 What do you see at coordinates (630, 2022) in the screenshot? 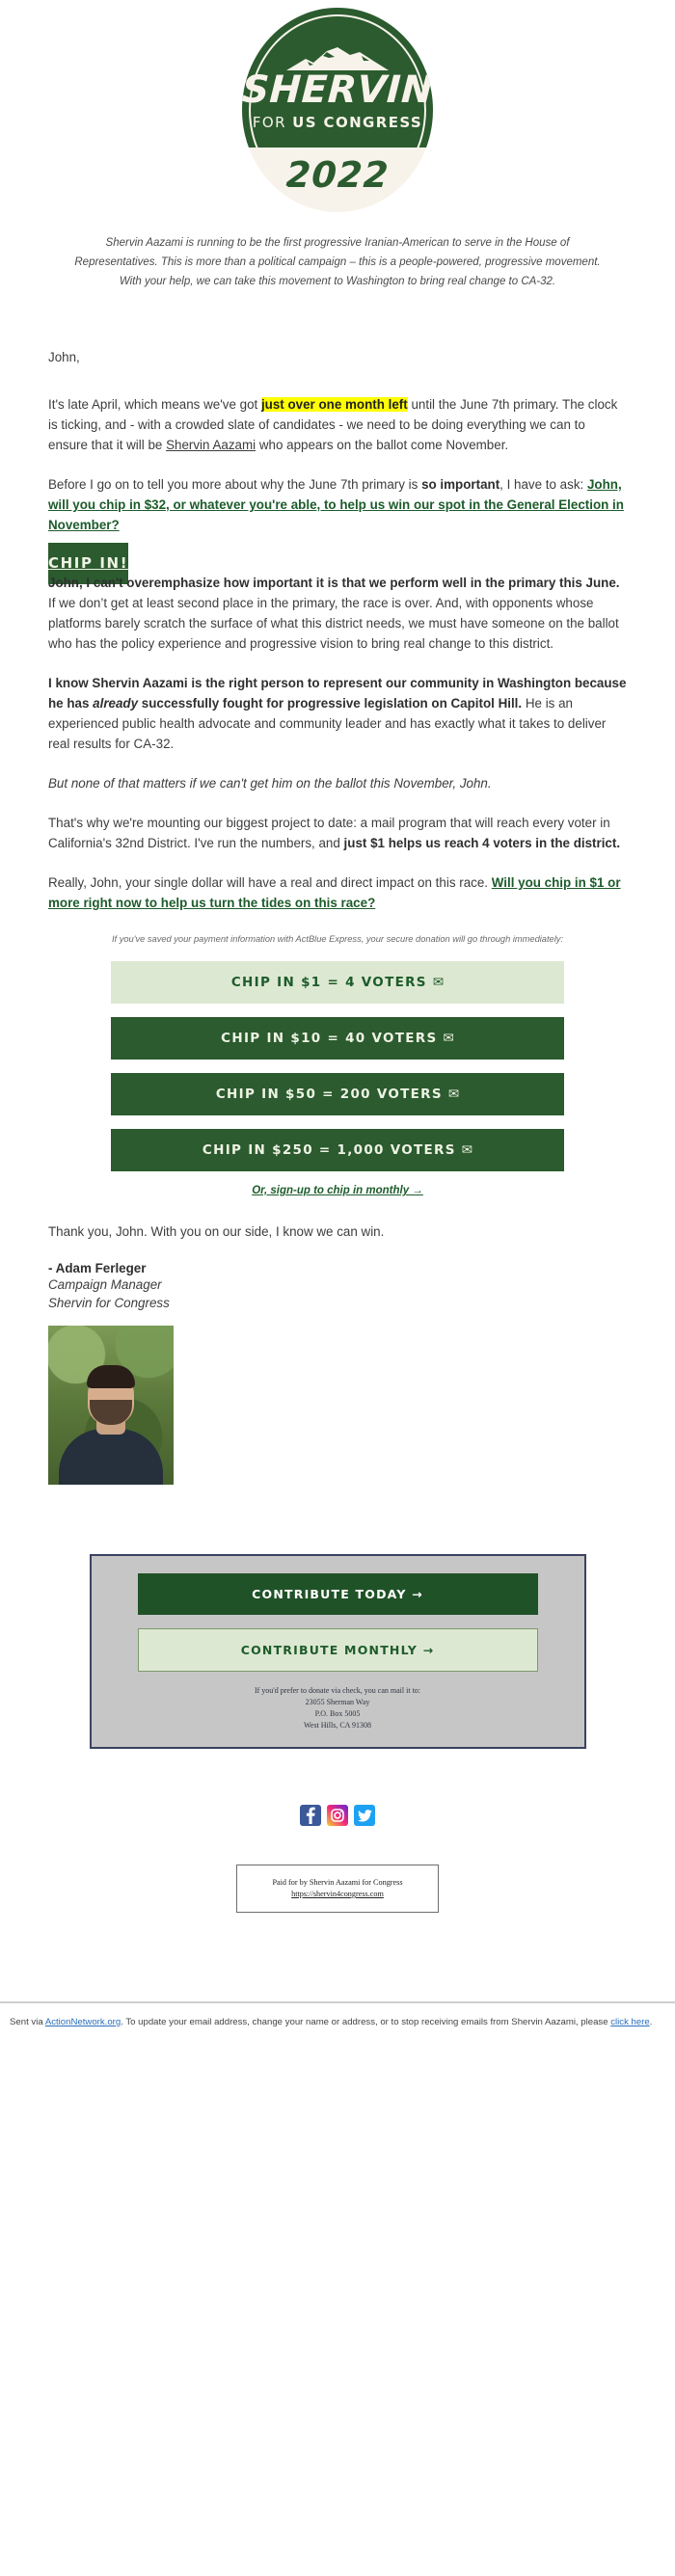
I see `click-here-link: click here` at bounding box center [630, 2022].